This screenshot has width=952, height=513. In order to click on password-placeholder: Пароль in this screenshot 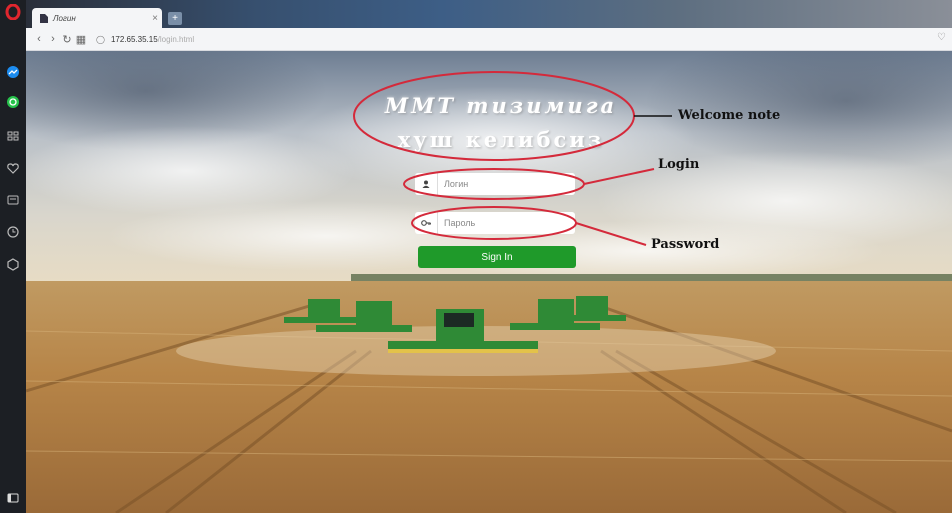, I will do `click(460, 223)`.